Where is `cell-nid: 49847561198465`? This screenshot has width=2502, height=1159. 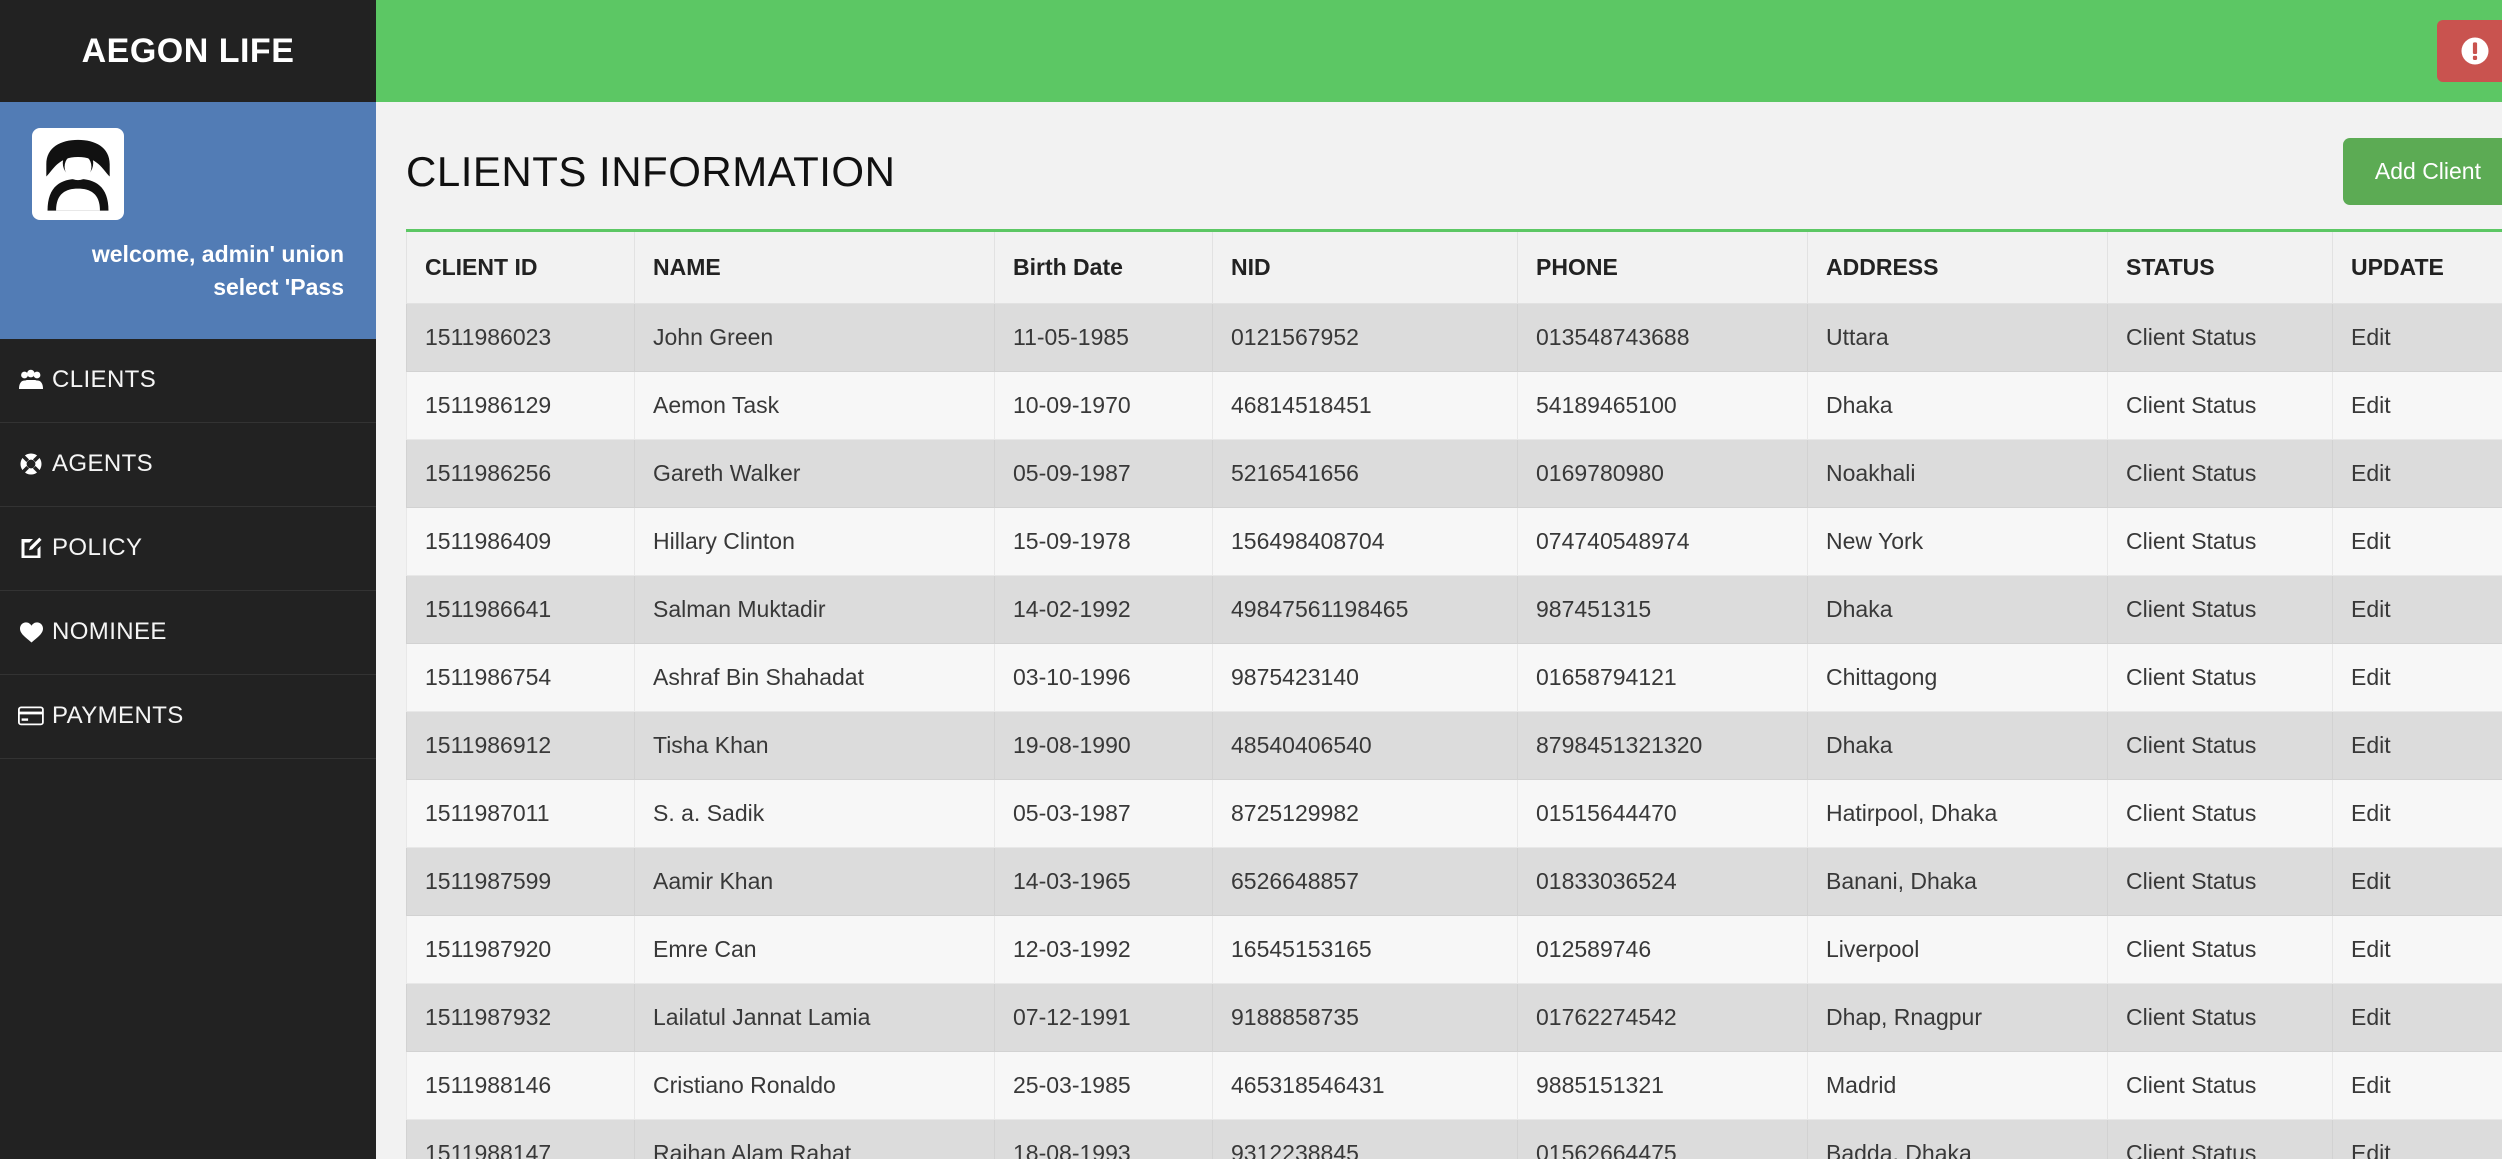
cell-nid: 49847561198465 is located at coordinates (1365, 609).